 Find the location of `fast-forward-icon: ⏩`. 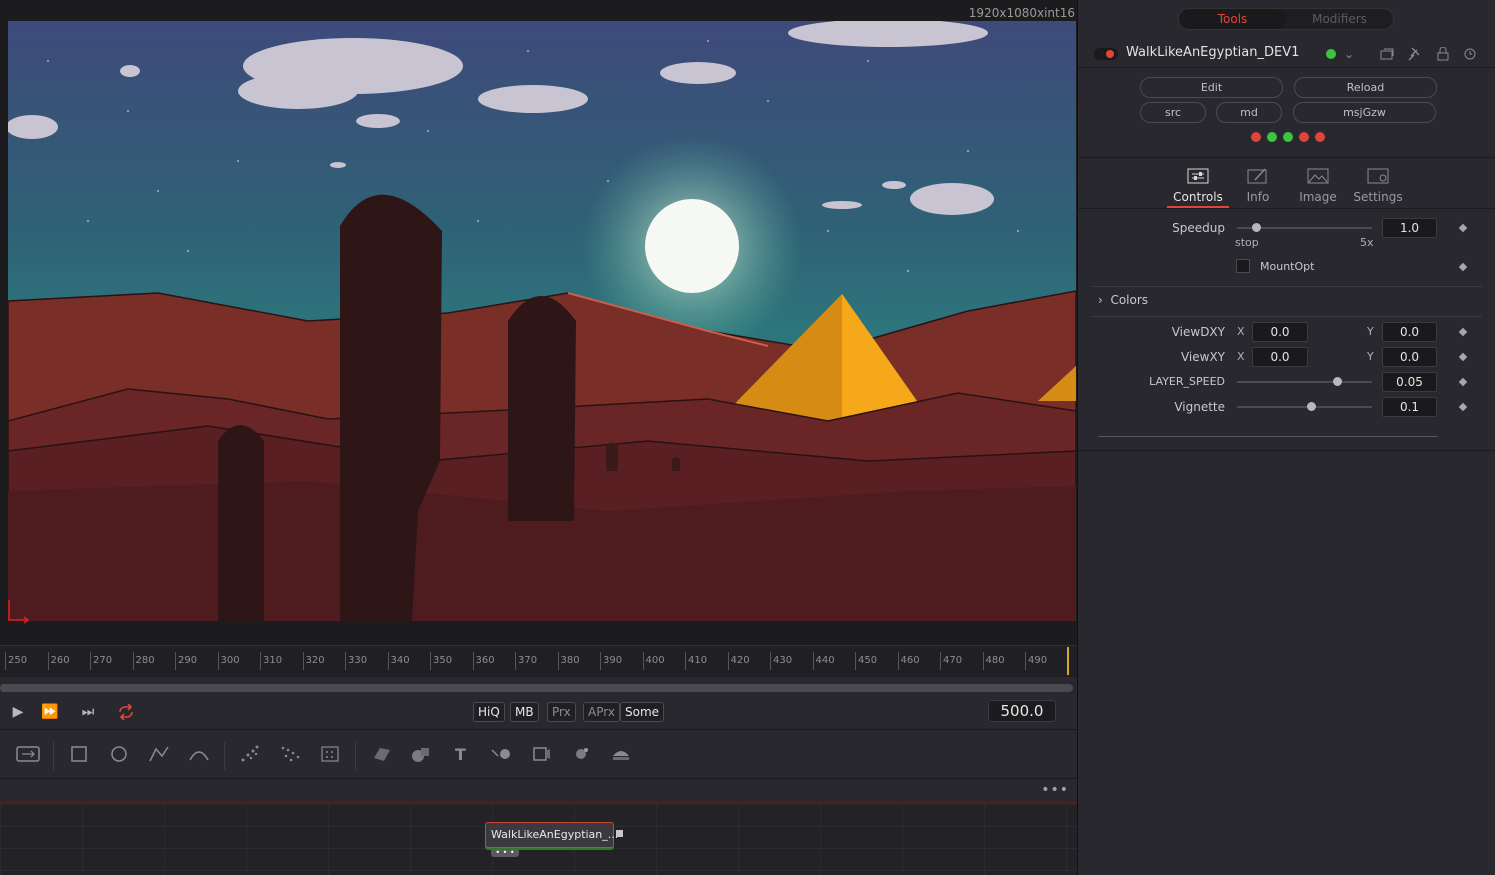

fast-forward-icon: ⏩ is located at coordinates (50, 712).